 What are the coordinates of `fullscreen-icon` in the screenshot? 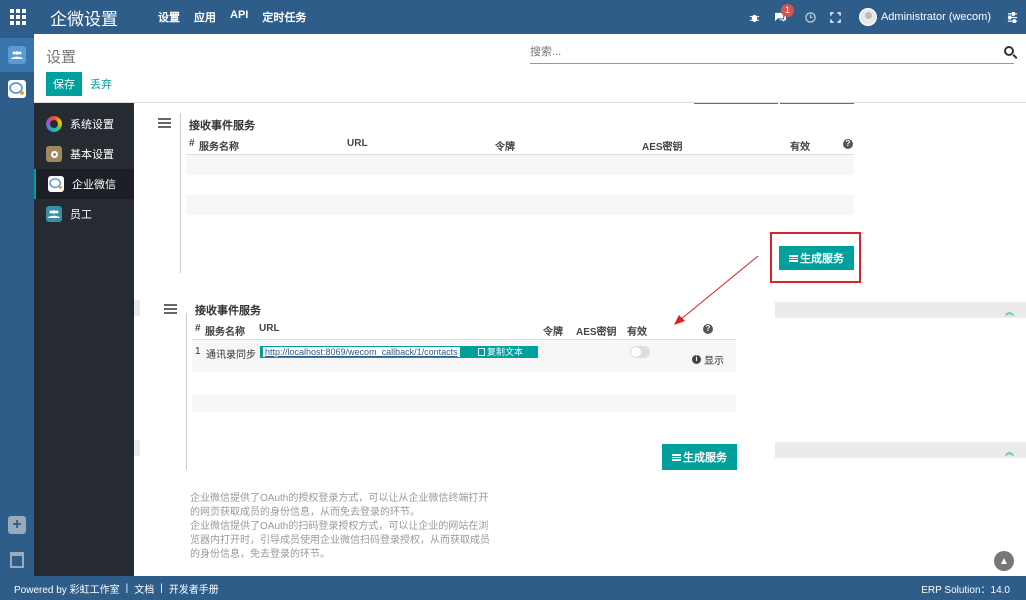 It's located at (835, 17).